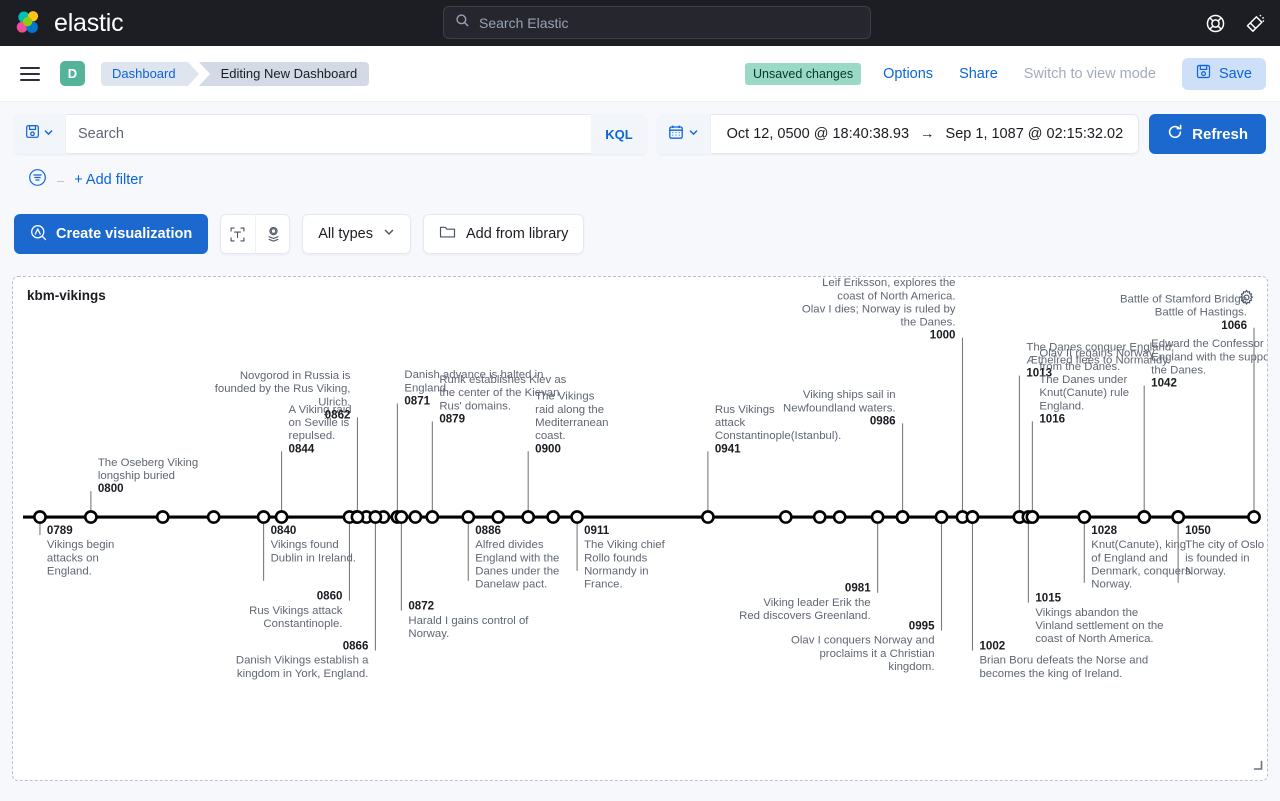  What do you see at coordinates (150, 73) in the screenshot?
I see `breadcrumb-item-dashboard: Dashboard` at bounding box center [150, 73].